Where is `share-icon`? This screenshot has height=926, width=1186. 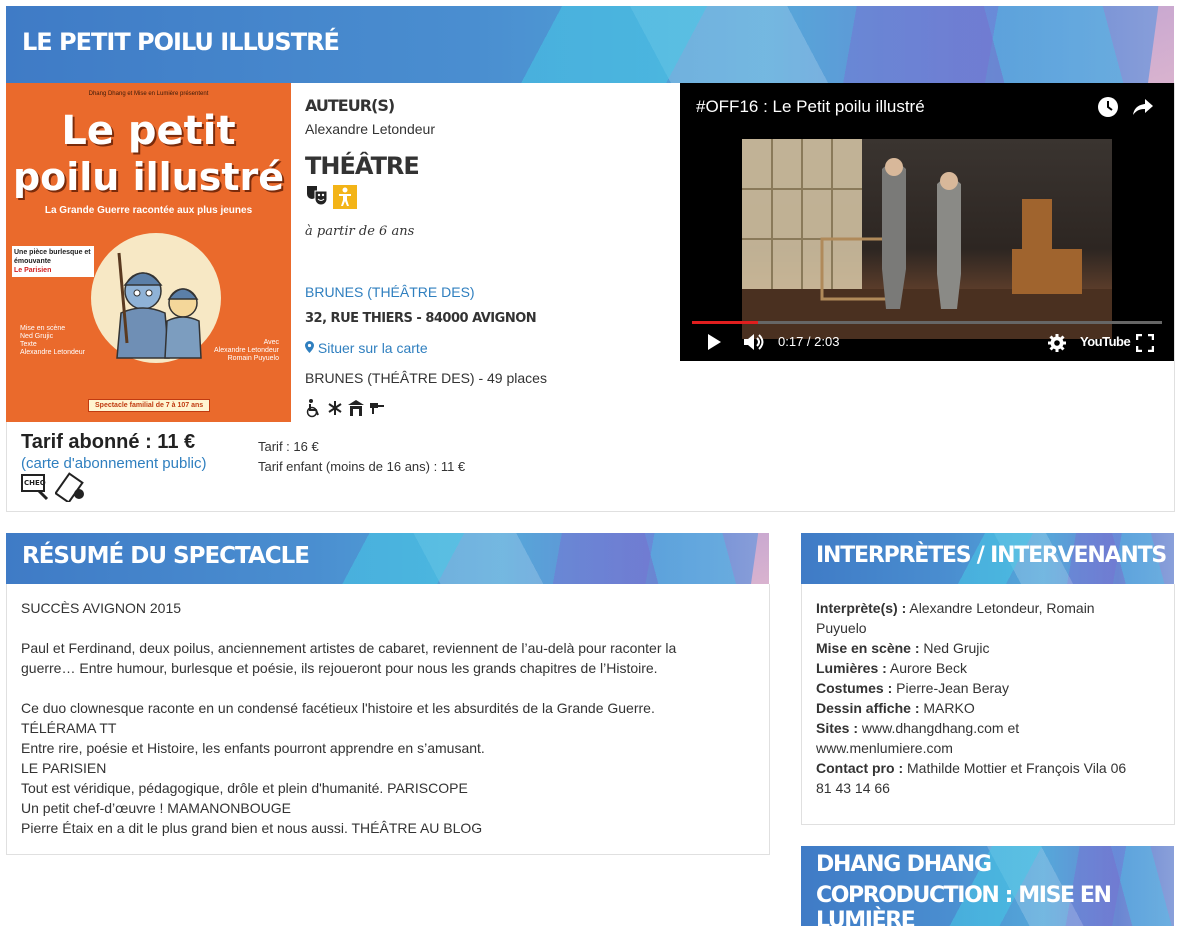
share-icon is located at coordinates (1143, 108).